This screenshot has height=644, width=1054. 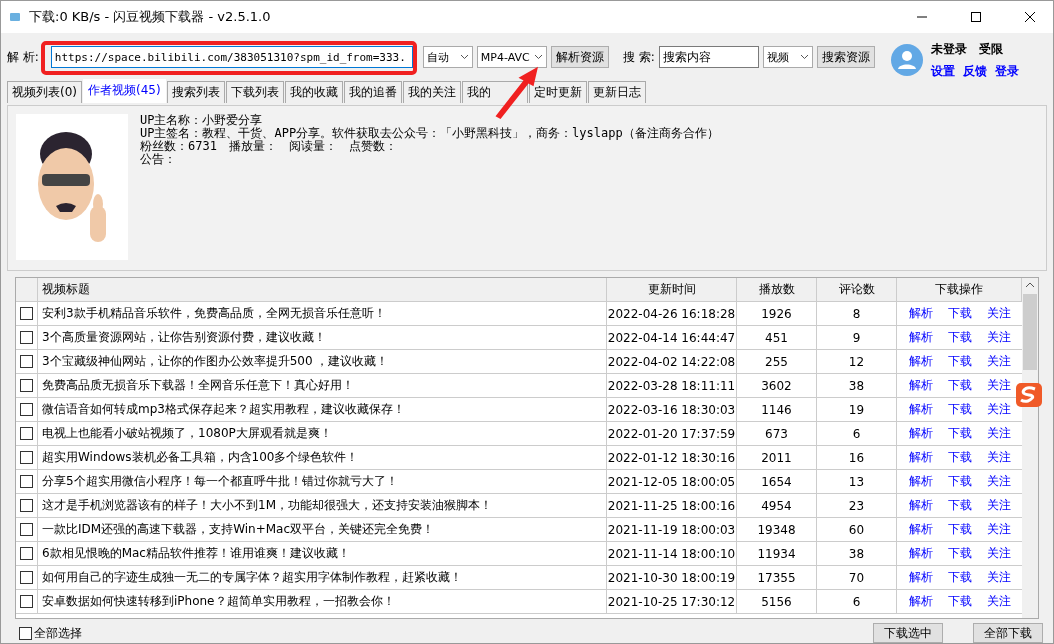 I want to click on download-button: 下载选中, so click(x=908, y=633).